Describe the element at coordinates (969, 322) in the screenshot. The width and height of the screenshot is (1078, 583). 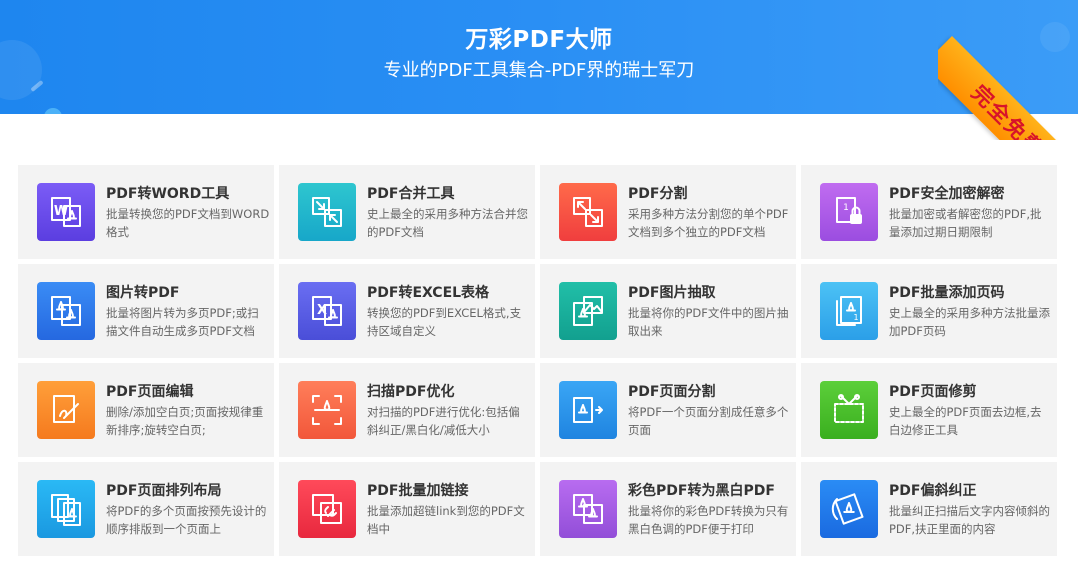
I see `tool-description: 史上最全的采用多种方法批量添加PDF页码` at that location.